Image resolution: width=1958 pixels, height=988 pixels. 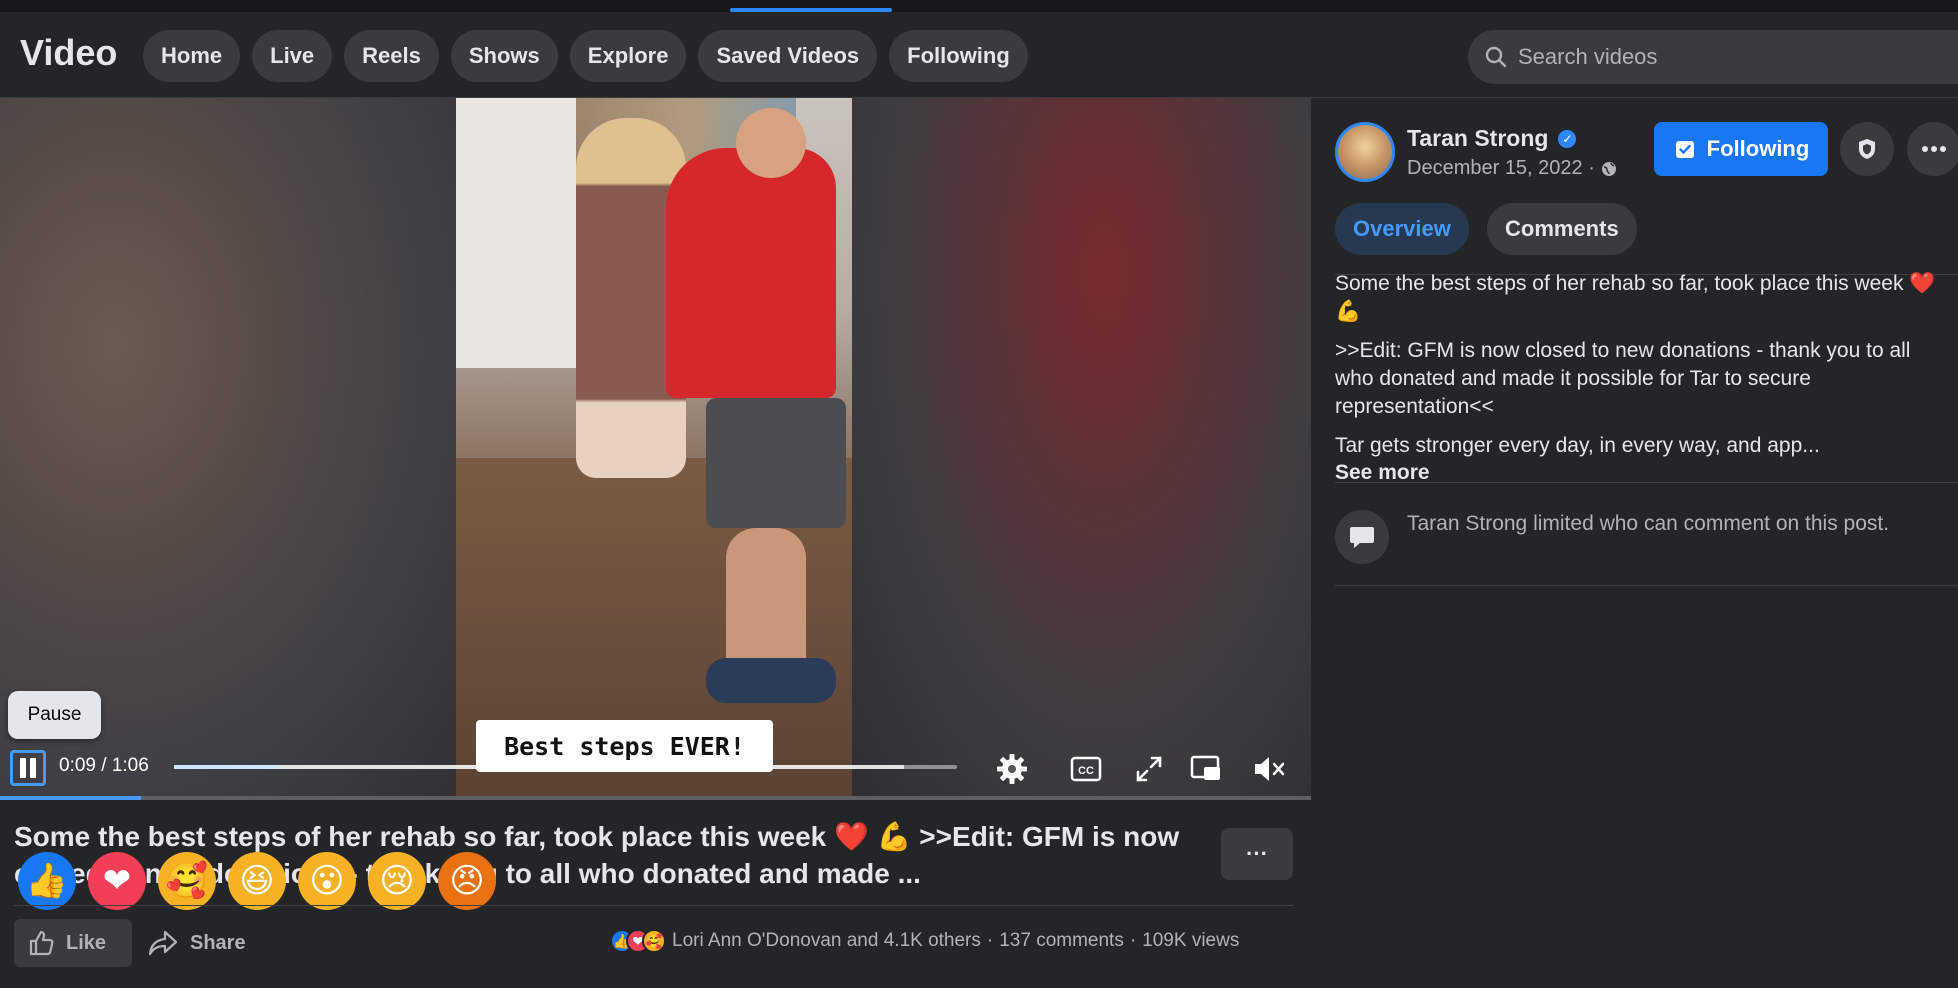 I want to click on muted-volume-icon, so click(x=1270, y=769).